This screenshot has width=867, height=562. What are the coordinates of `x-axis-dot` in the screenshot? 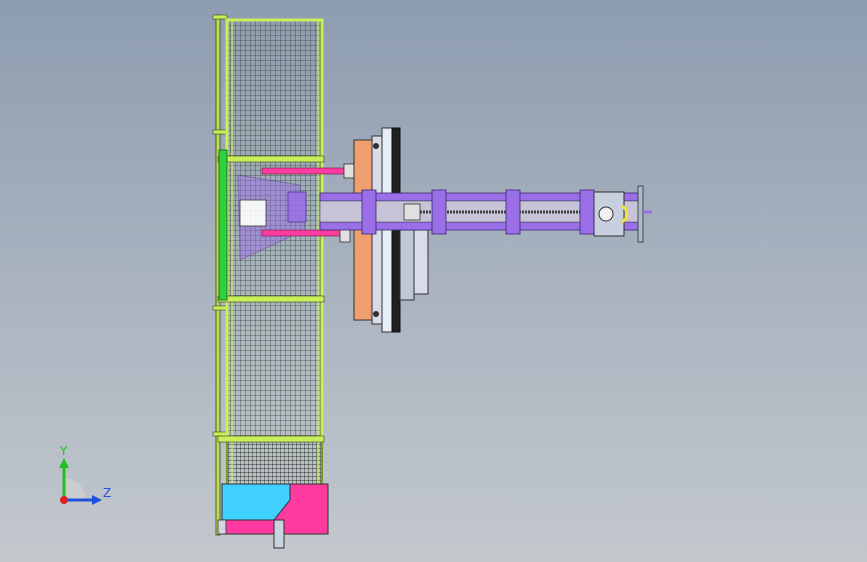 It's located at (64, 500).